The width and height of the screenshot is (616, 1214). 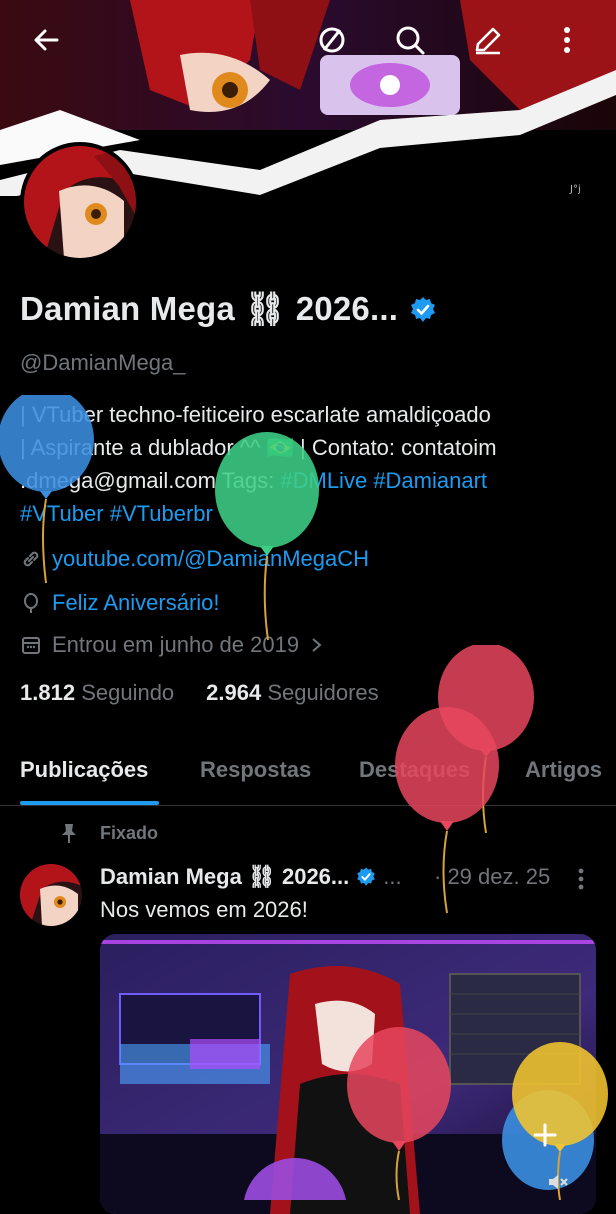 I want to click on more-button, so click(x=567, y=40).